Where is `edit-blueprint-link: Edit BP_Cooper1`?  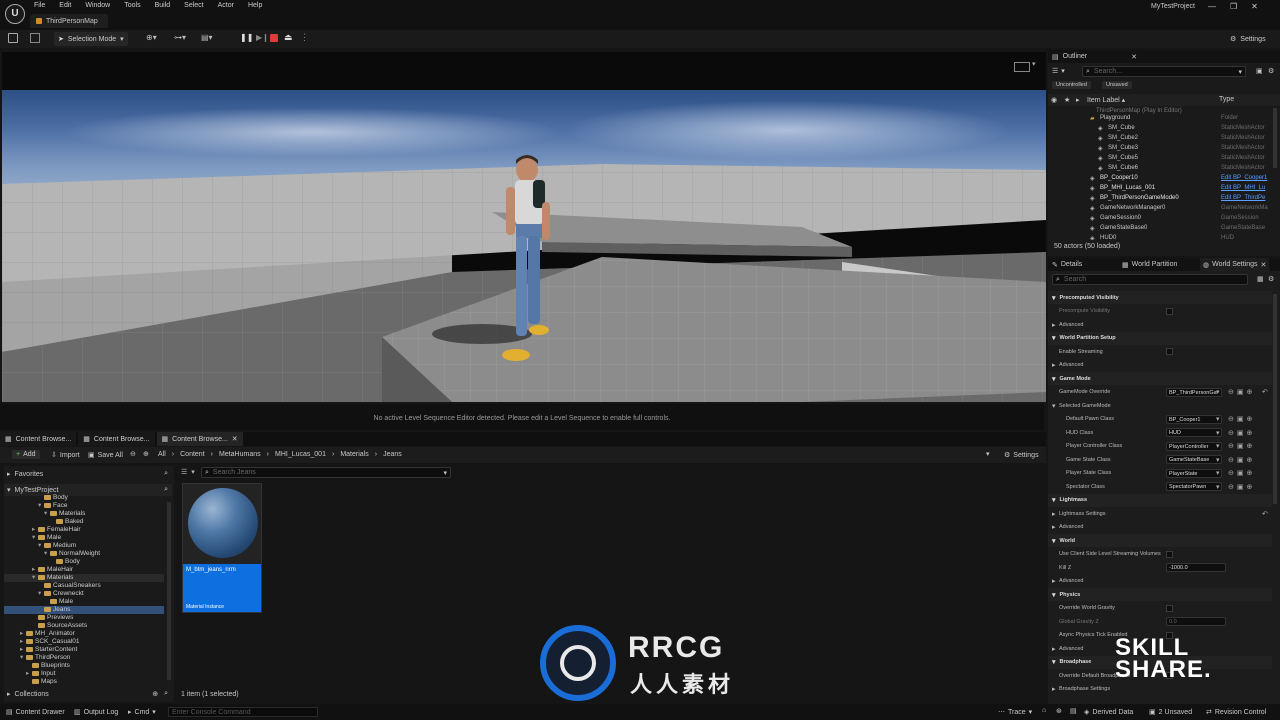 edit-blueprint-link: Edit BP_Cooper1 is located at coordinates (1244, 178).